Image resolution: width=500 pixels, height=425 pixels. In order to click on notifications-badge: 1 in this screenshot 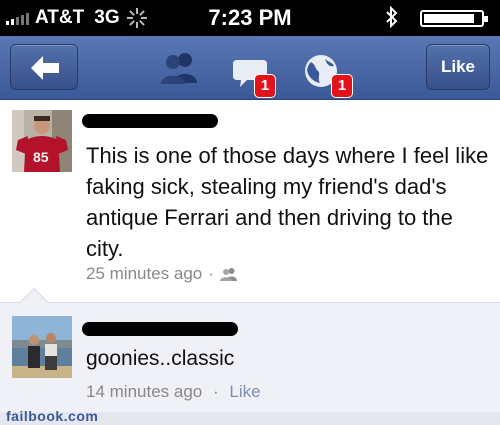, I will do `click(342, 86)`.